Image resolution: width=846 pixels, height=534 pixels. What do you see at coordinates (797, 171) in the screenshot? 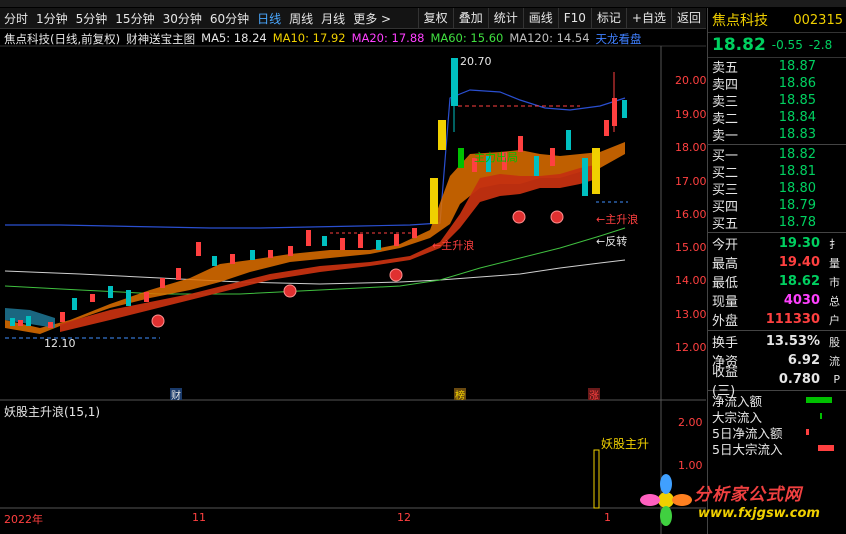
I see `bid-price: 18.81` at bounding box center [797, 171].